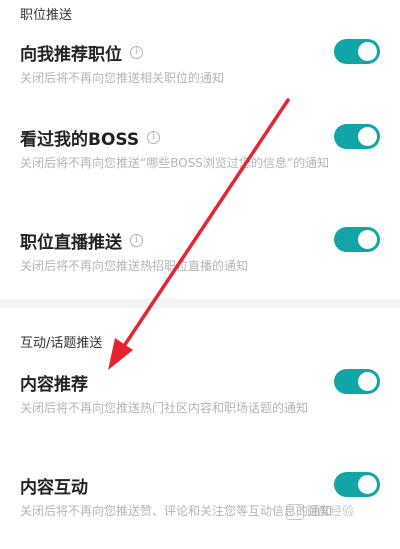 This screenshot has height=549, width=400. Describe the element at coordinates (357, 136) in the screenshot. I see `toggle-switch-viewed-by-boss` at that location.